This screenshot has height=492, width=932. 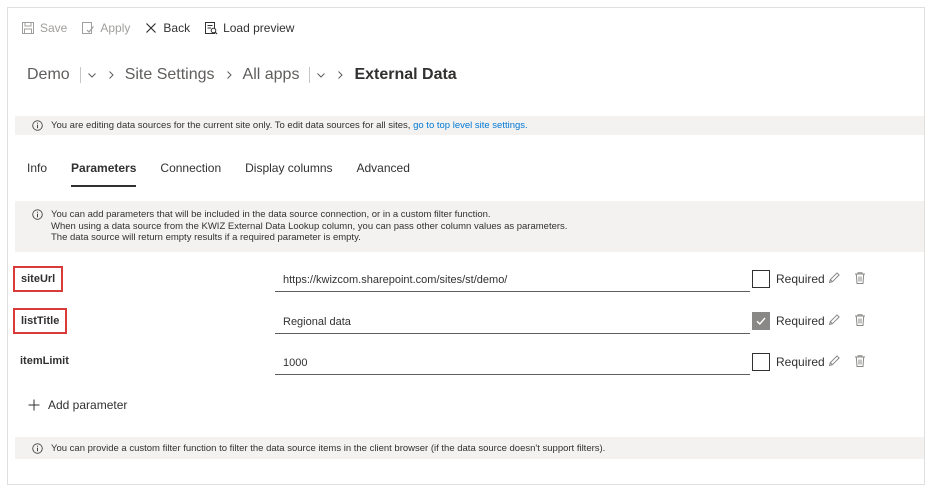 I want to click on breadcrumb-root: Demo, so click(x=48, y=75).